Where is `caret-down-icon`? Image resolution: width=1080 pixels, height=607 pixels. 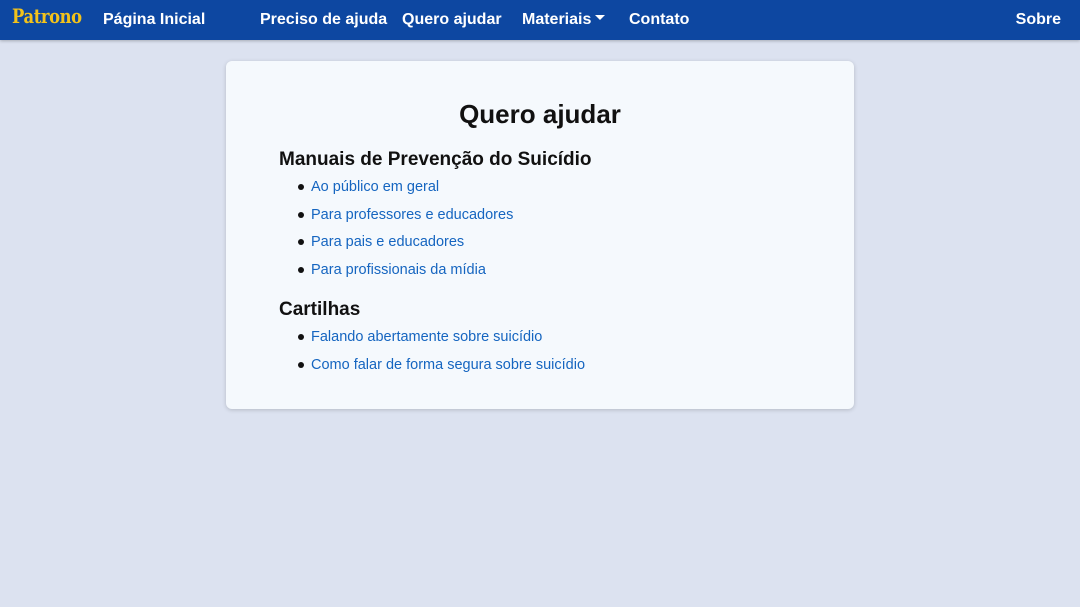 caret-down-icon is located at coordinates (600, 18).